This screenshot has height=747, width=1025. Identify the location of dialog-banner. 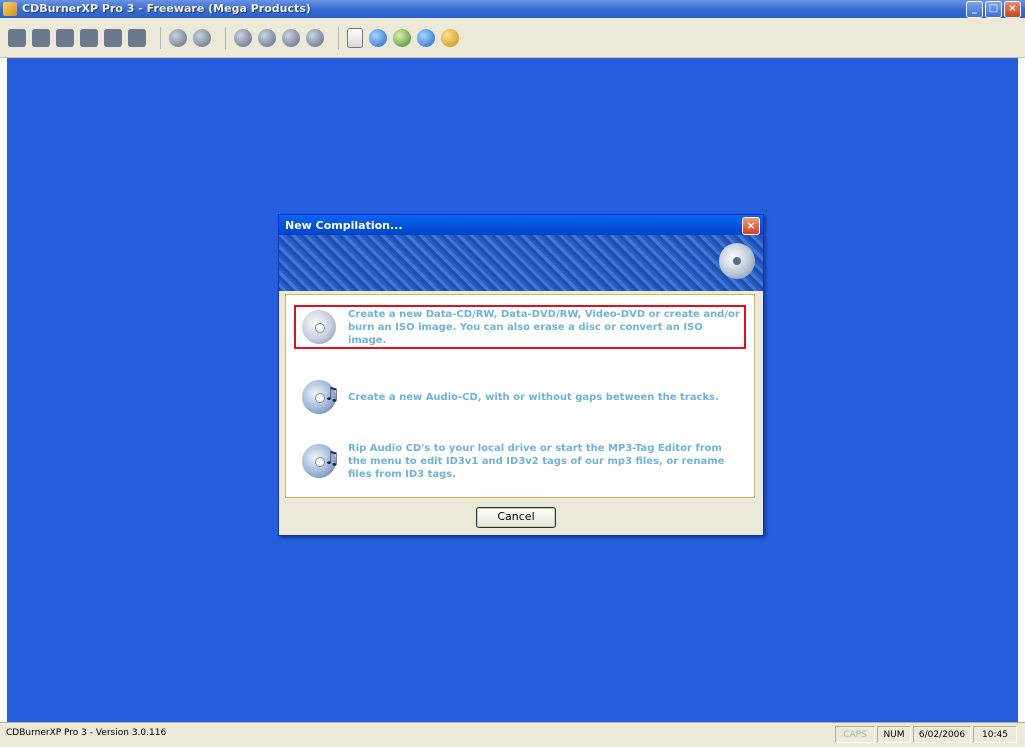
(521, 263).